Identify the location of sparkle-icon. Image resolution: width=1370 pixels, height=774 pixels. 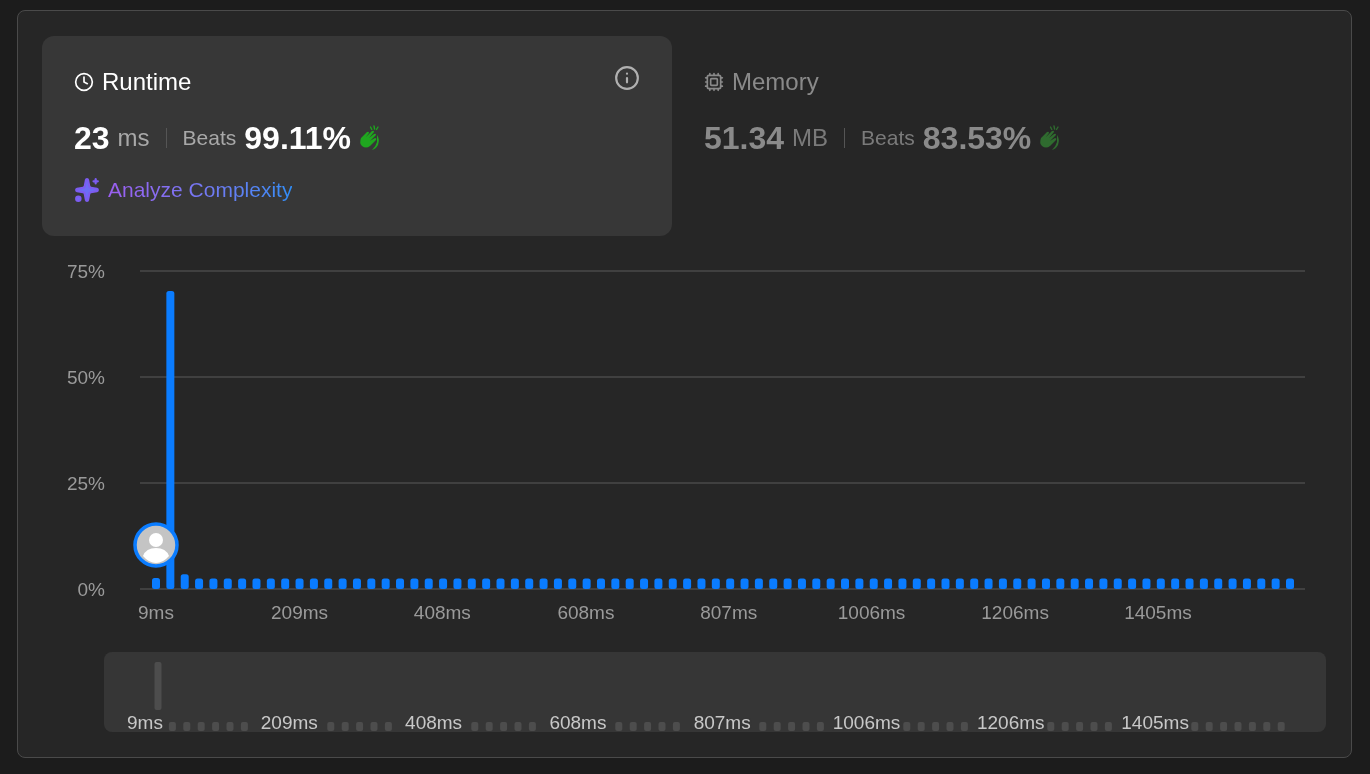
(87, 189).